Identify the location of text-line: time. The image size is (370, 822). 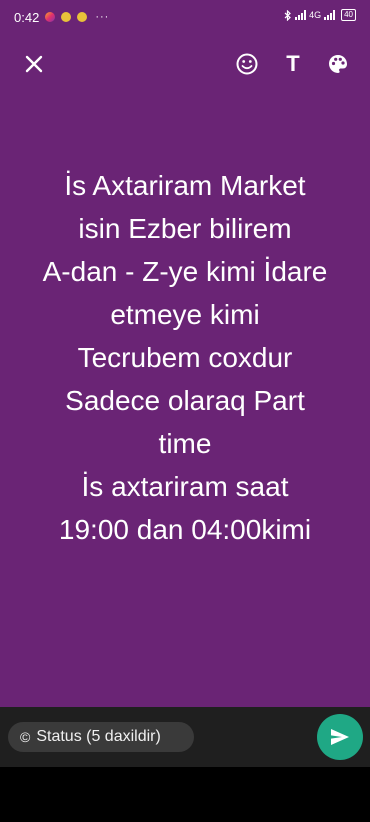
(185, 443).